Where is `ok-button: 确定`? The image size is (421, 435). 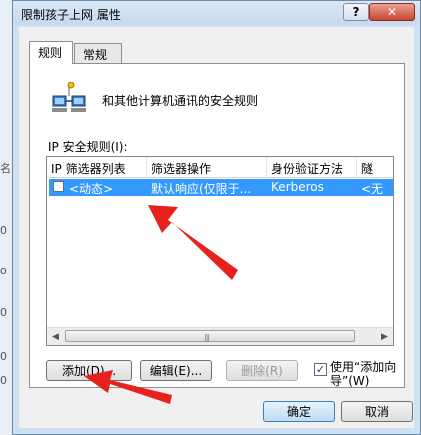 ok-button: 确定 is located at coordinates (299, 411).